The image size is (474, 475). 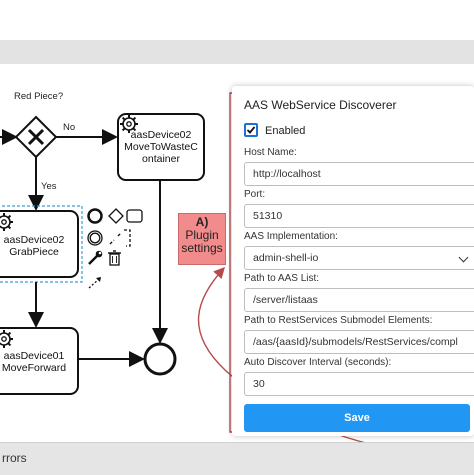 What do you see at coordinates (286, 258) in the screenshot?
I see `aas-implementation-value: admin-shell-io` at bounding box center [286, 258].